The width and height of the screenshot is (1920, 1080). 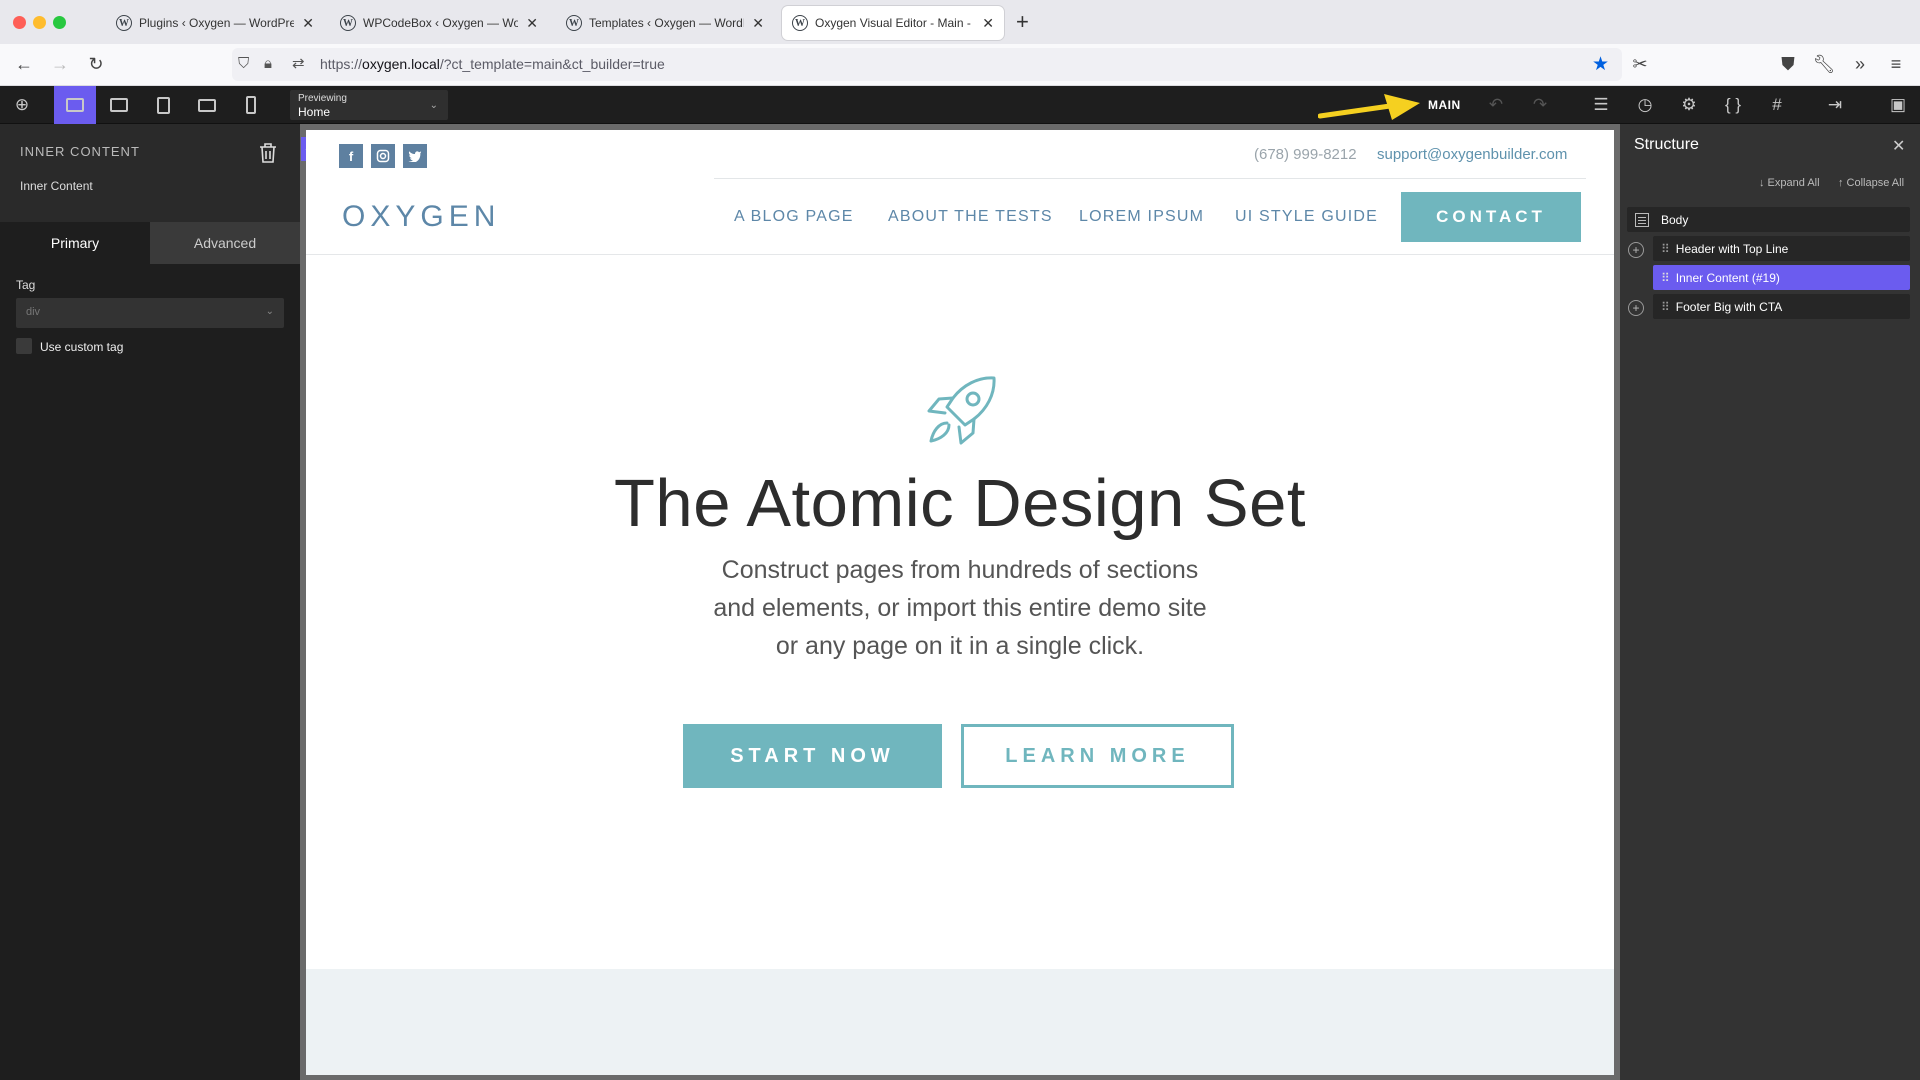 What do you see at coordinates (150, 172) in the screenshot?
I see `properties-header: INNER CONTENT Inner Content` at bounding box center [150, 172].